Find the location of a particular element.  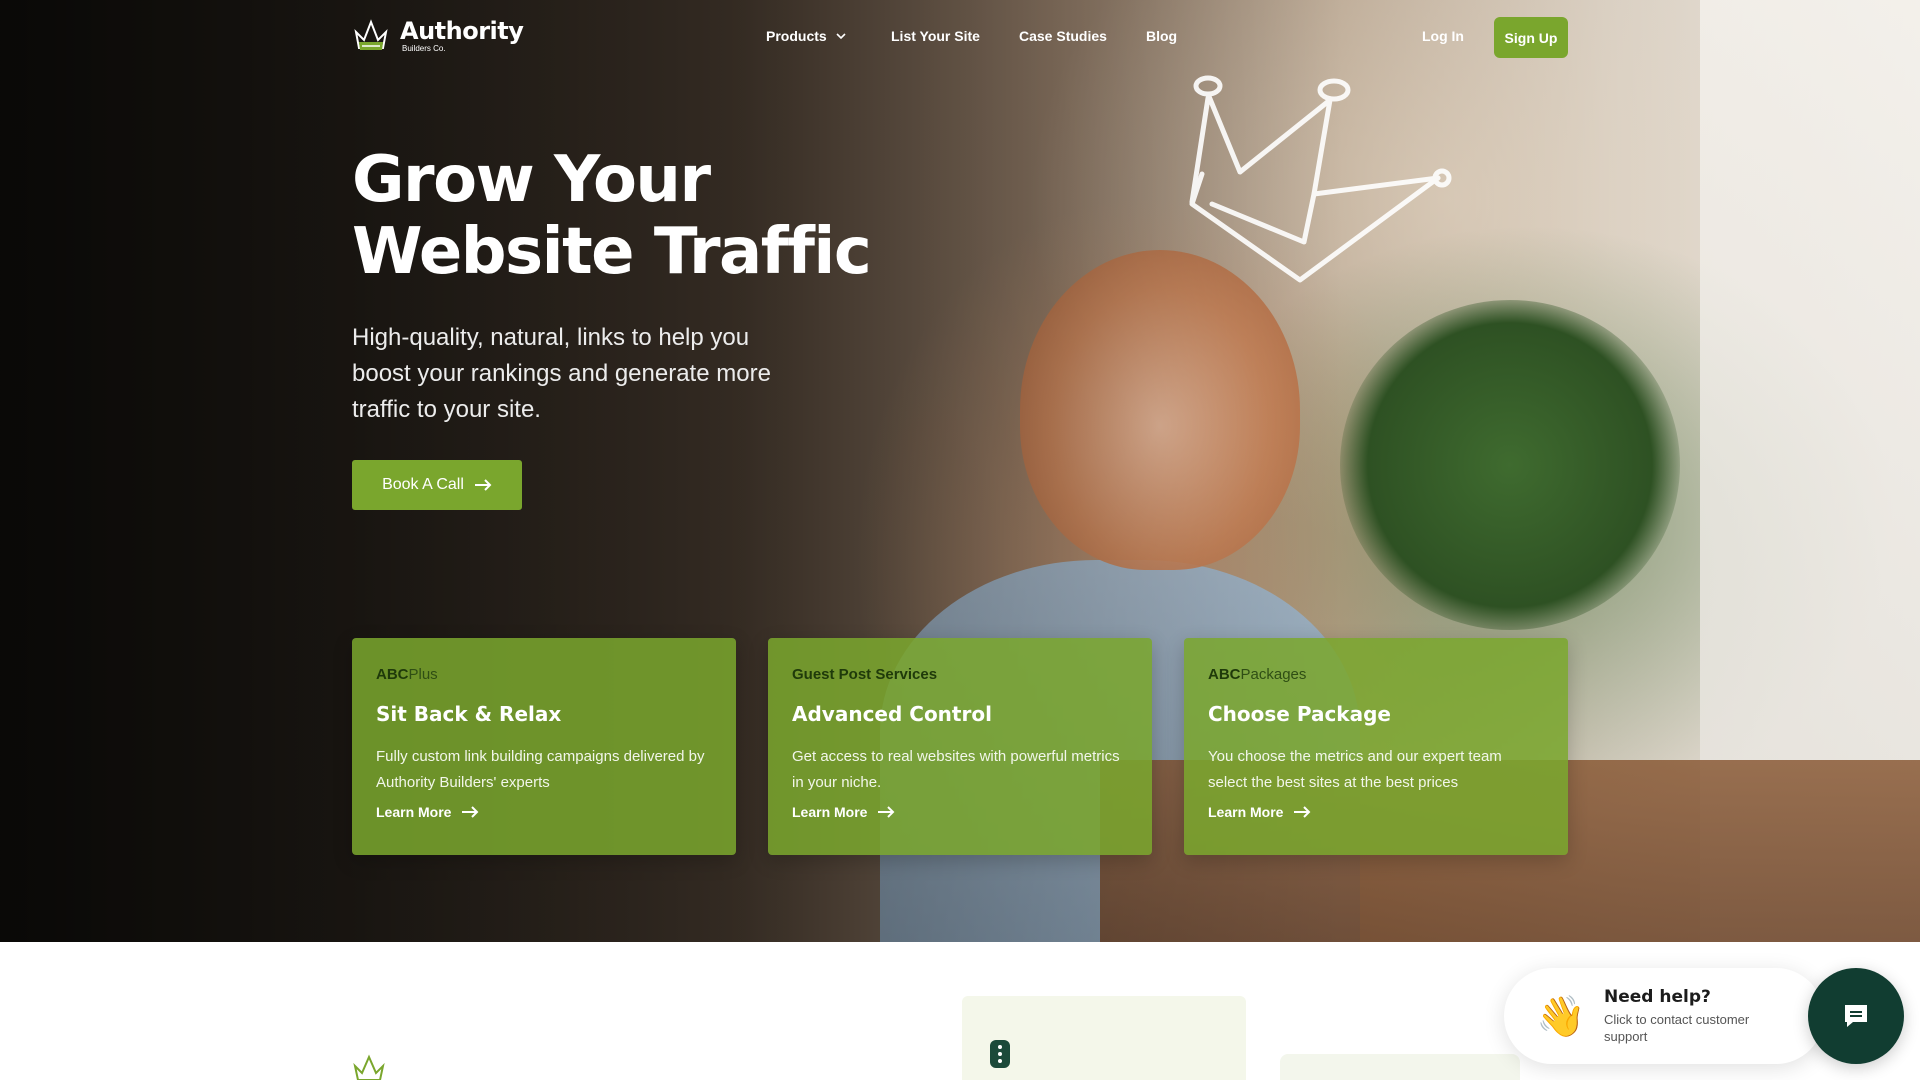

card-title: Advanced Control is located at coordinates (892, 714).